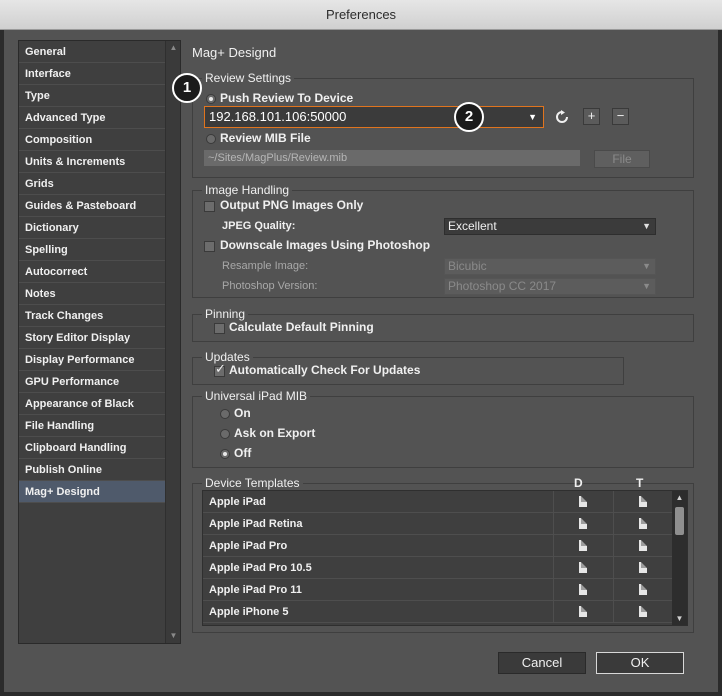 The height and width of the screenshot is (696, 722). What do you see at coordinates (275, 433) in the screenshot?
I see `universal-ask-label: Ask on Export` at bounding box center [275, 433].